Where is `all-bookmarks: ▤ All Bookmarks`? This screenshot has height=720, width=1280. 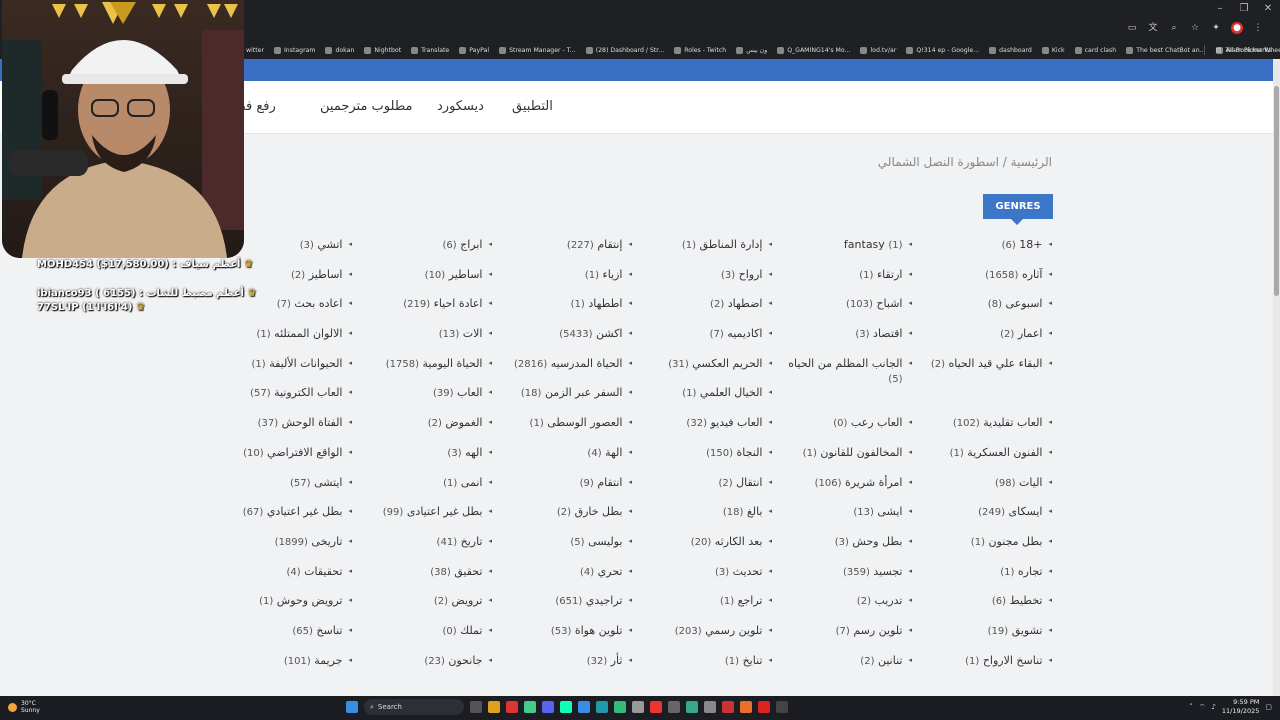
all-bookmarks: ▤ All Bookmarks is located at coordinates (1238, 50).